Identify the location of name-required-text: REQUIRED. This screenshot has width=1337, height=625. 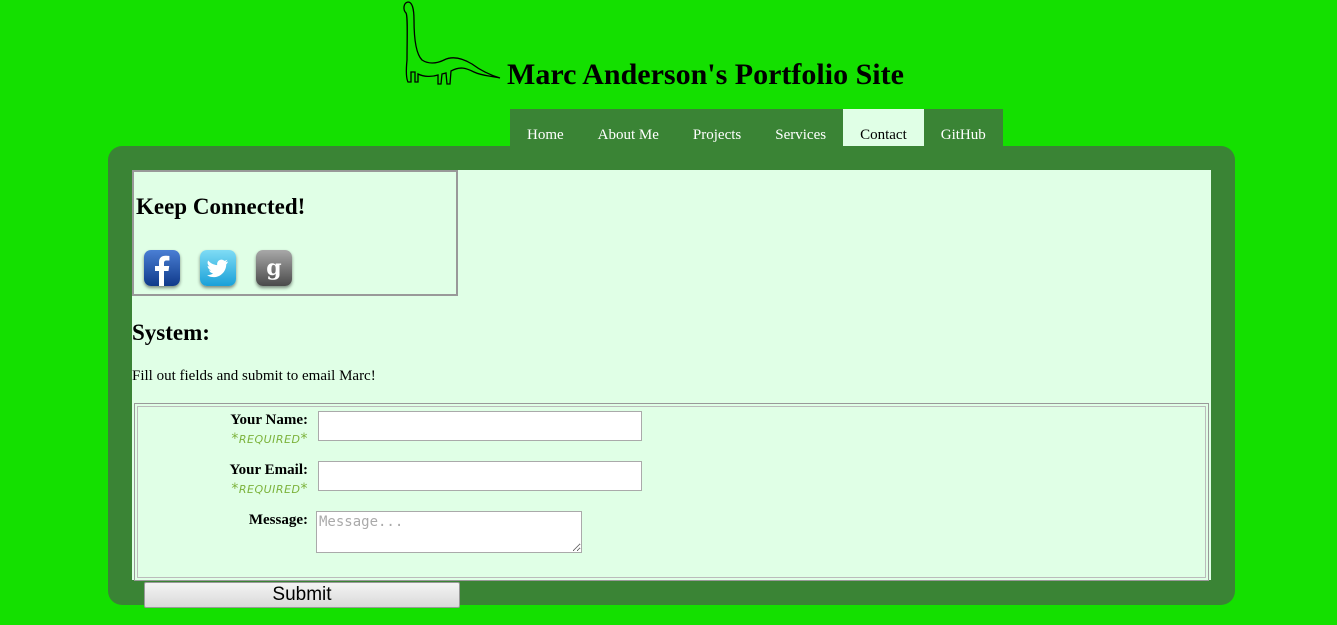
(269, 439).